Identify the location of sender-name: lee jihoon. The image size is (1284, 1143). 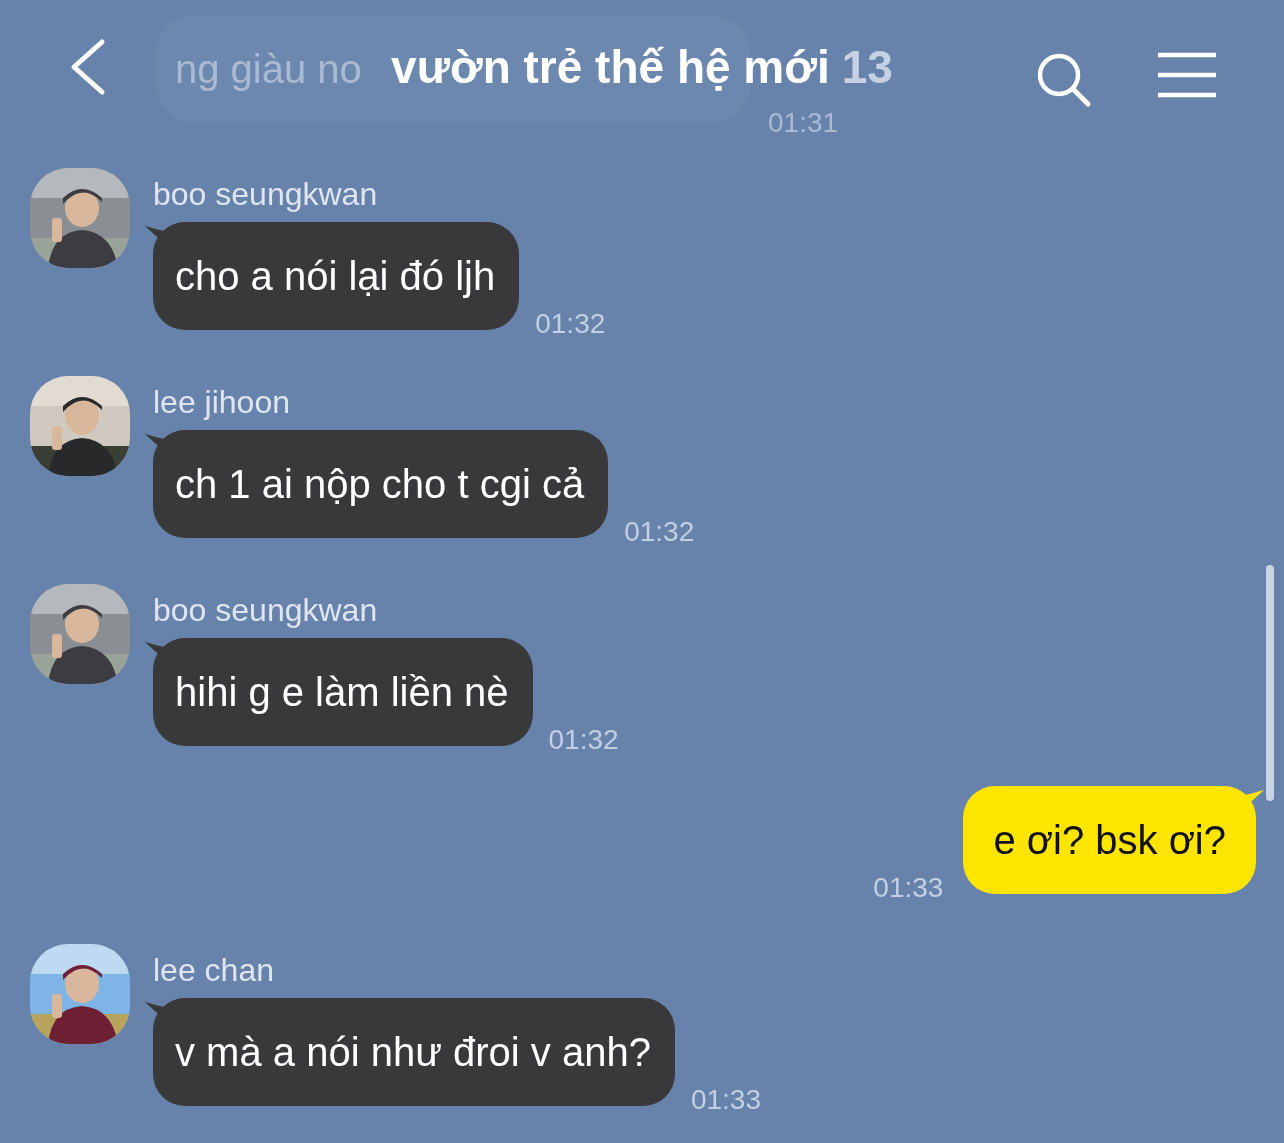
(221, 402).